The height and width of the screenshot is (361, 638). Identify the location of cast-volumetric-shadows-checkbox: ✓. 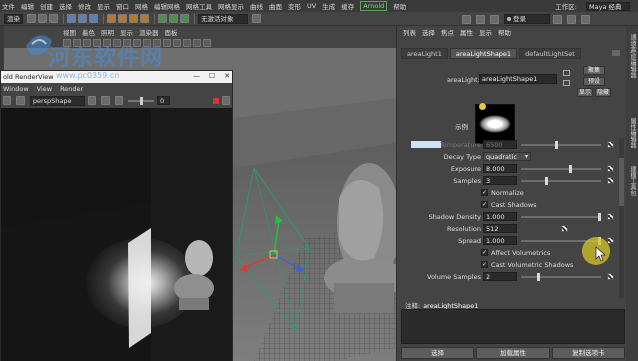
(484, 264).